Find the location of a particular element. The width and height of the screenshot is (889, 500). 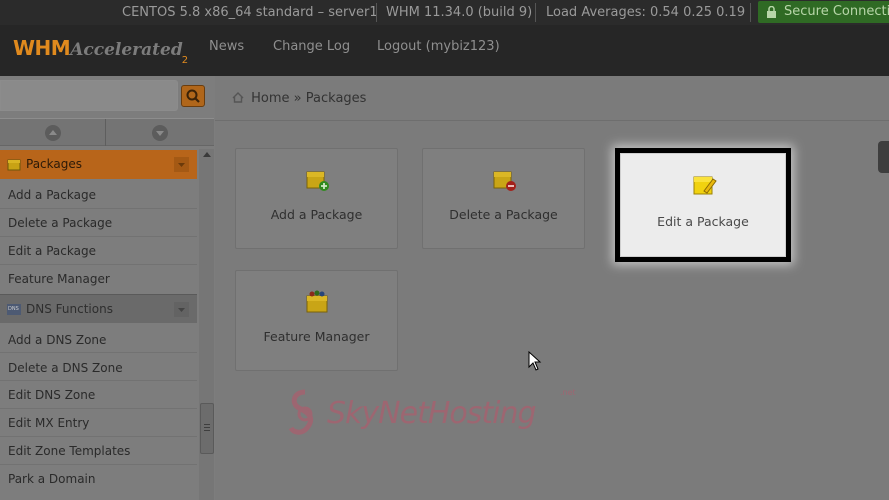

search-button is located at coordinates (193, 96).